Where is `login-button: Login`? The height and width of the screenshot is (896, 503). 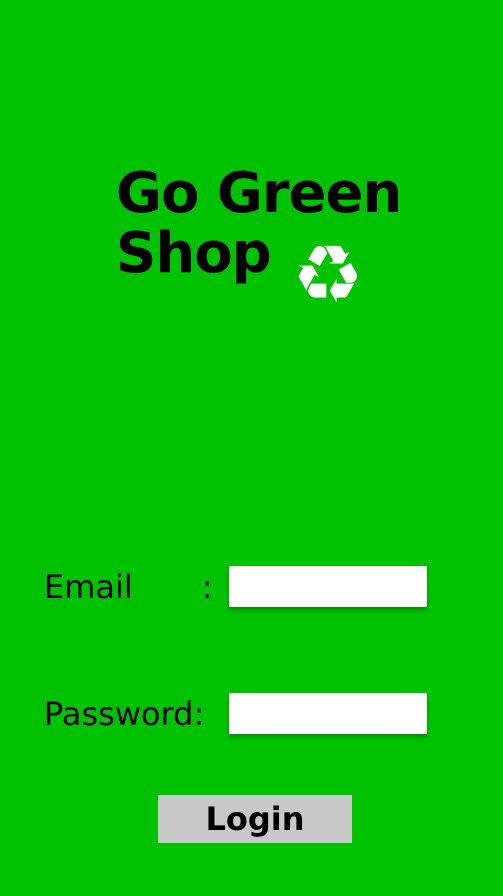 login-button: Login is located at coordinates (255, 819).